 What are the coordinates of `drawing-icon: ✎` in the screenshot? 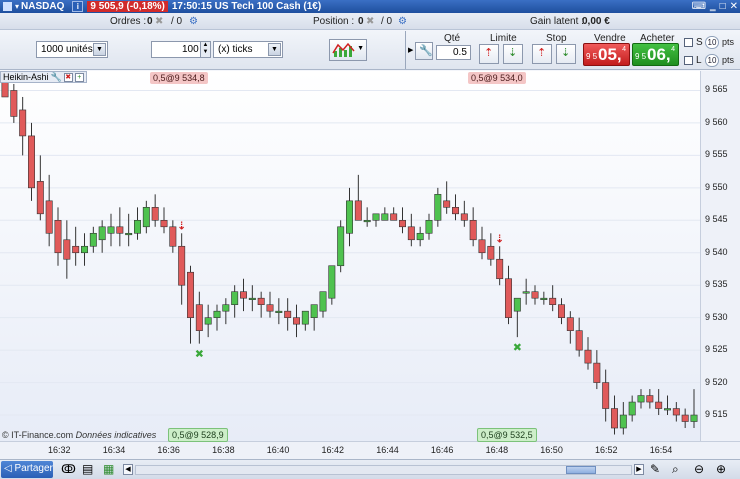 It's located at (655, 469).